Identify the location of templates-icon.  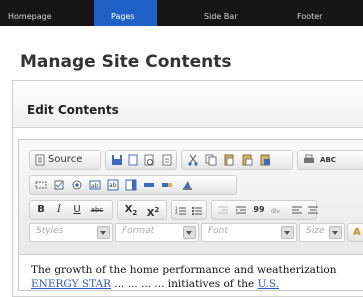
(167, 160).